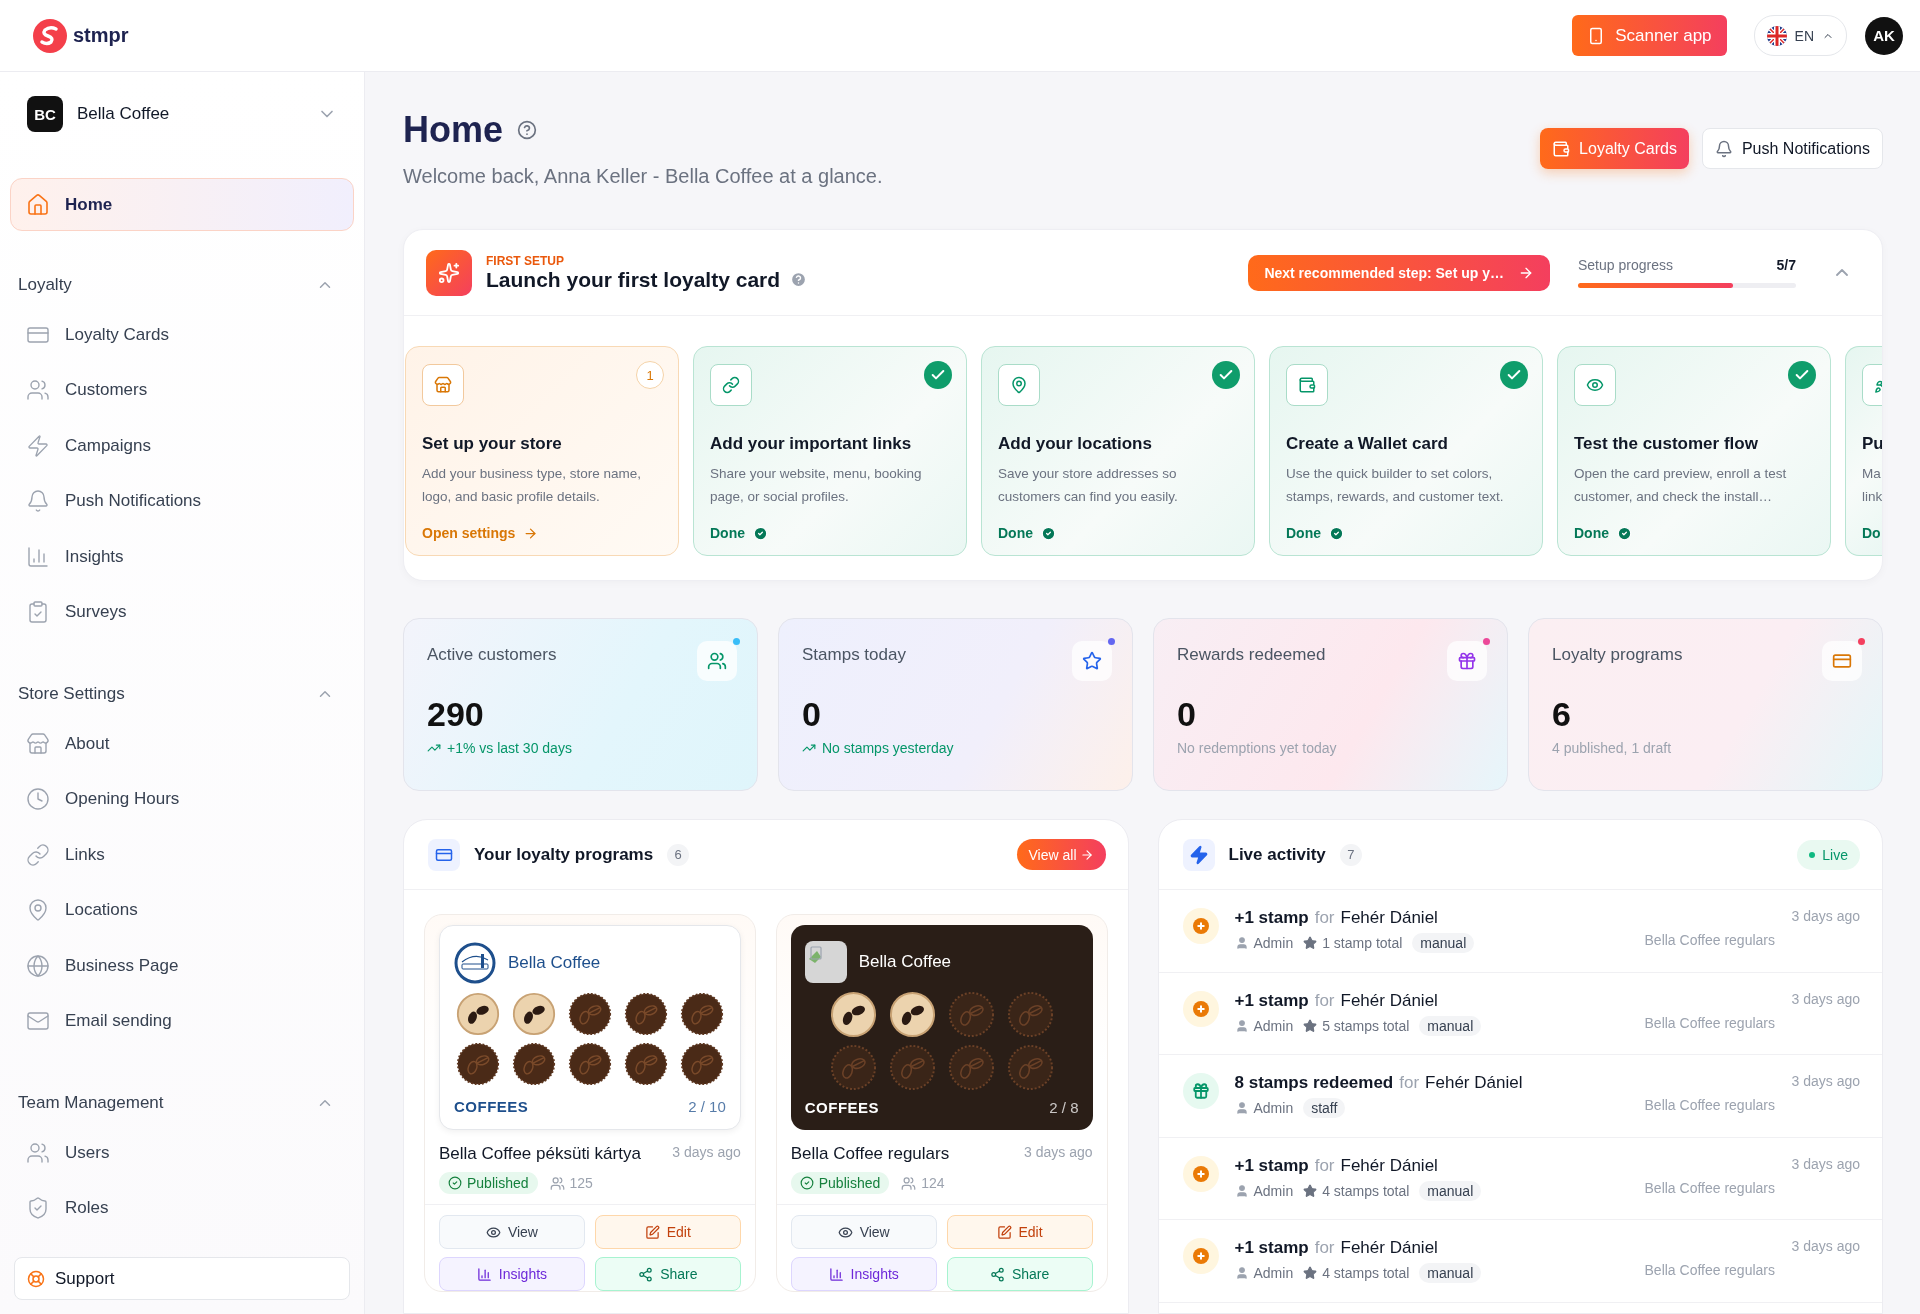 The image size is (1920, 1314). I want to click on panel-title: Your loyalty programs, so click(564, 854).